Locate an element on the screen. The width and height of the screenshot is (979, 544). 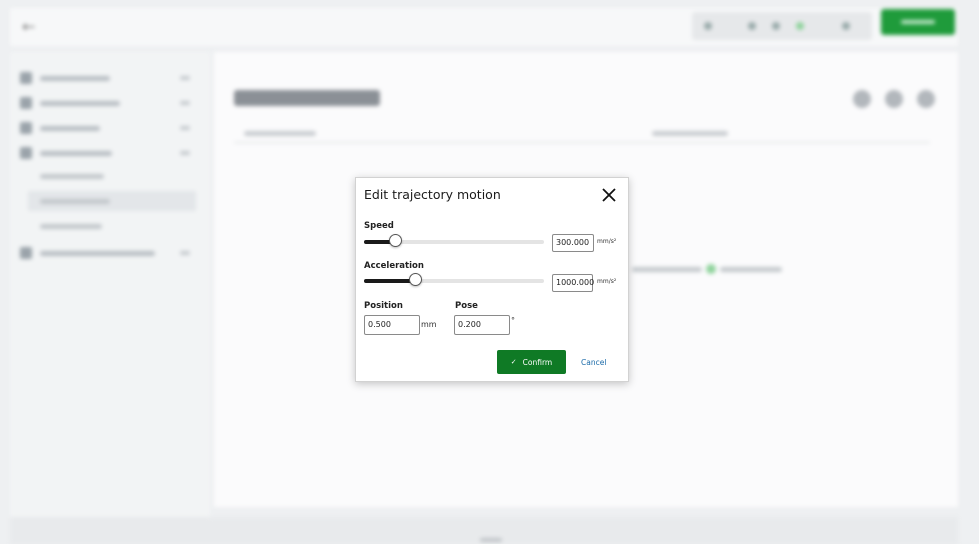
status-indicators is located at coordinates (782, 26).